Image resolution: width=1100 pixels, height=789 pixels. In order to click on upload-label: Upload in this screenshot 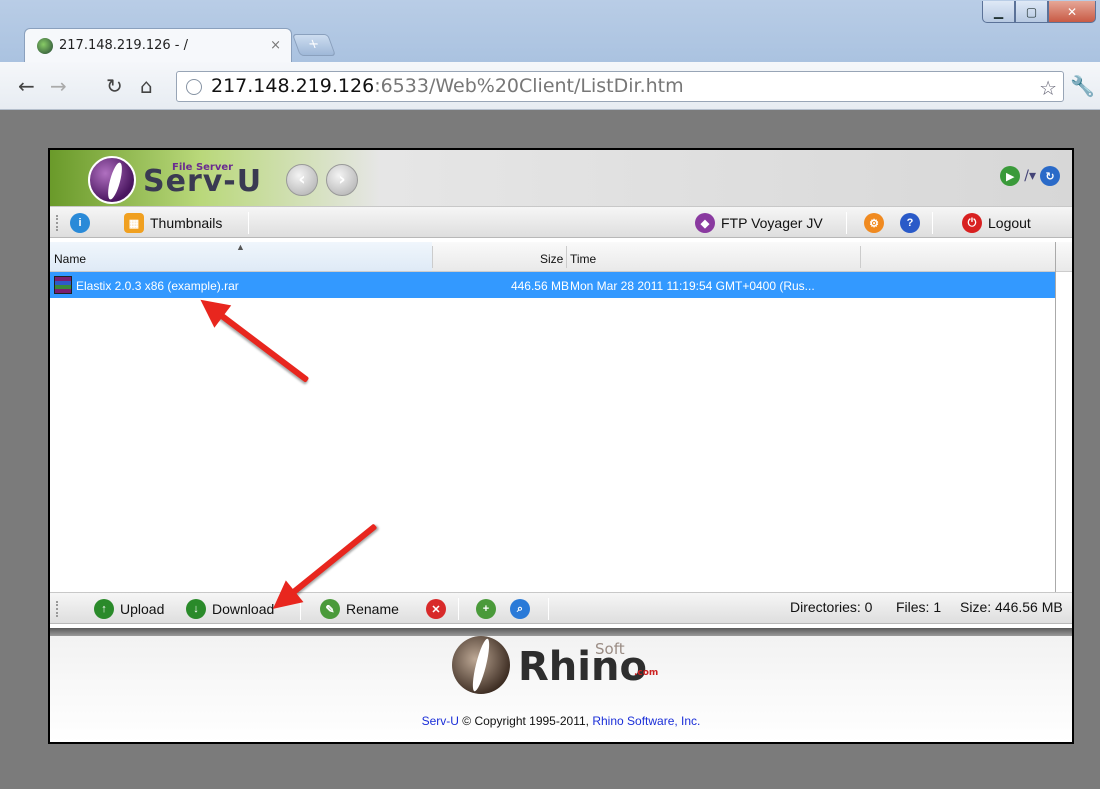, I will do `click(142, 609)`.